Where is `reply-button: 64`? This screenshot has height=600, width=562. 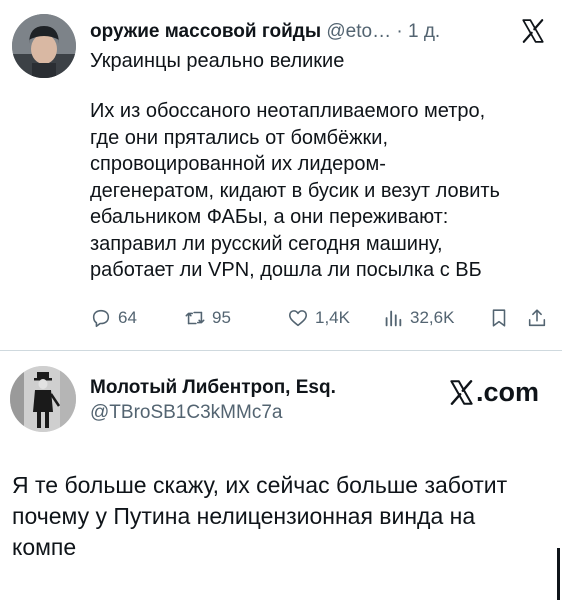 reply-button: 64 is located at coordinates (113, 318).